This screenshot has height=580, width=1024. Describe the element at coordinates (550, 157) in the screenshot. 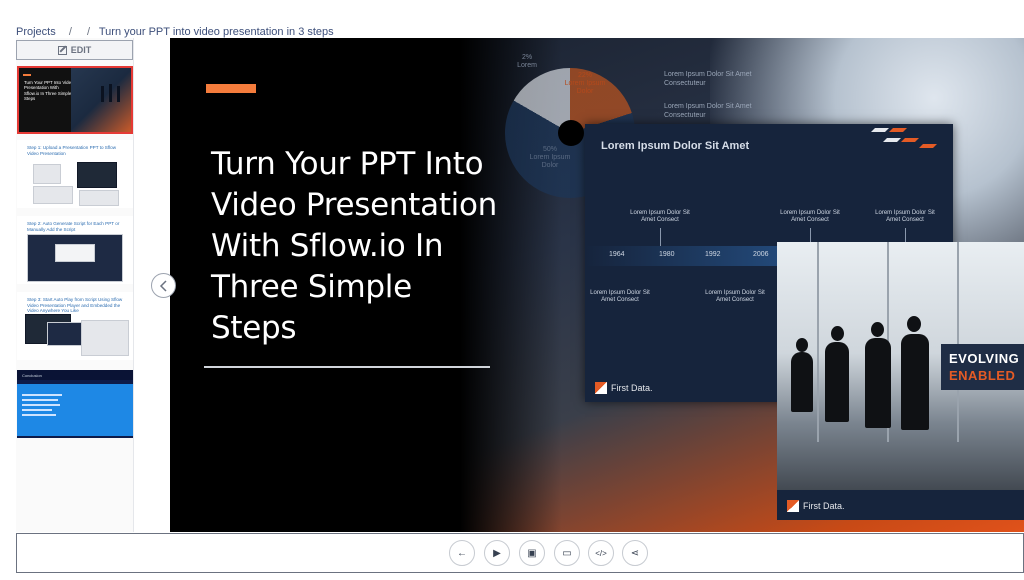

I see `pie-label: 50% Lorem Ipsum Dolor` at that location.